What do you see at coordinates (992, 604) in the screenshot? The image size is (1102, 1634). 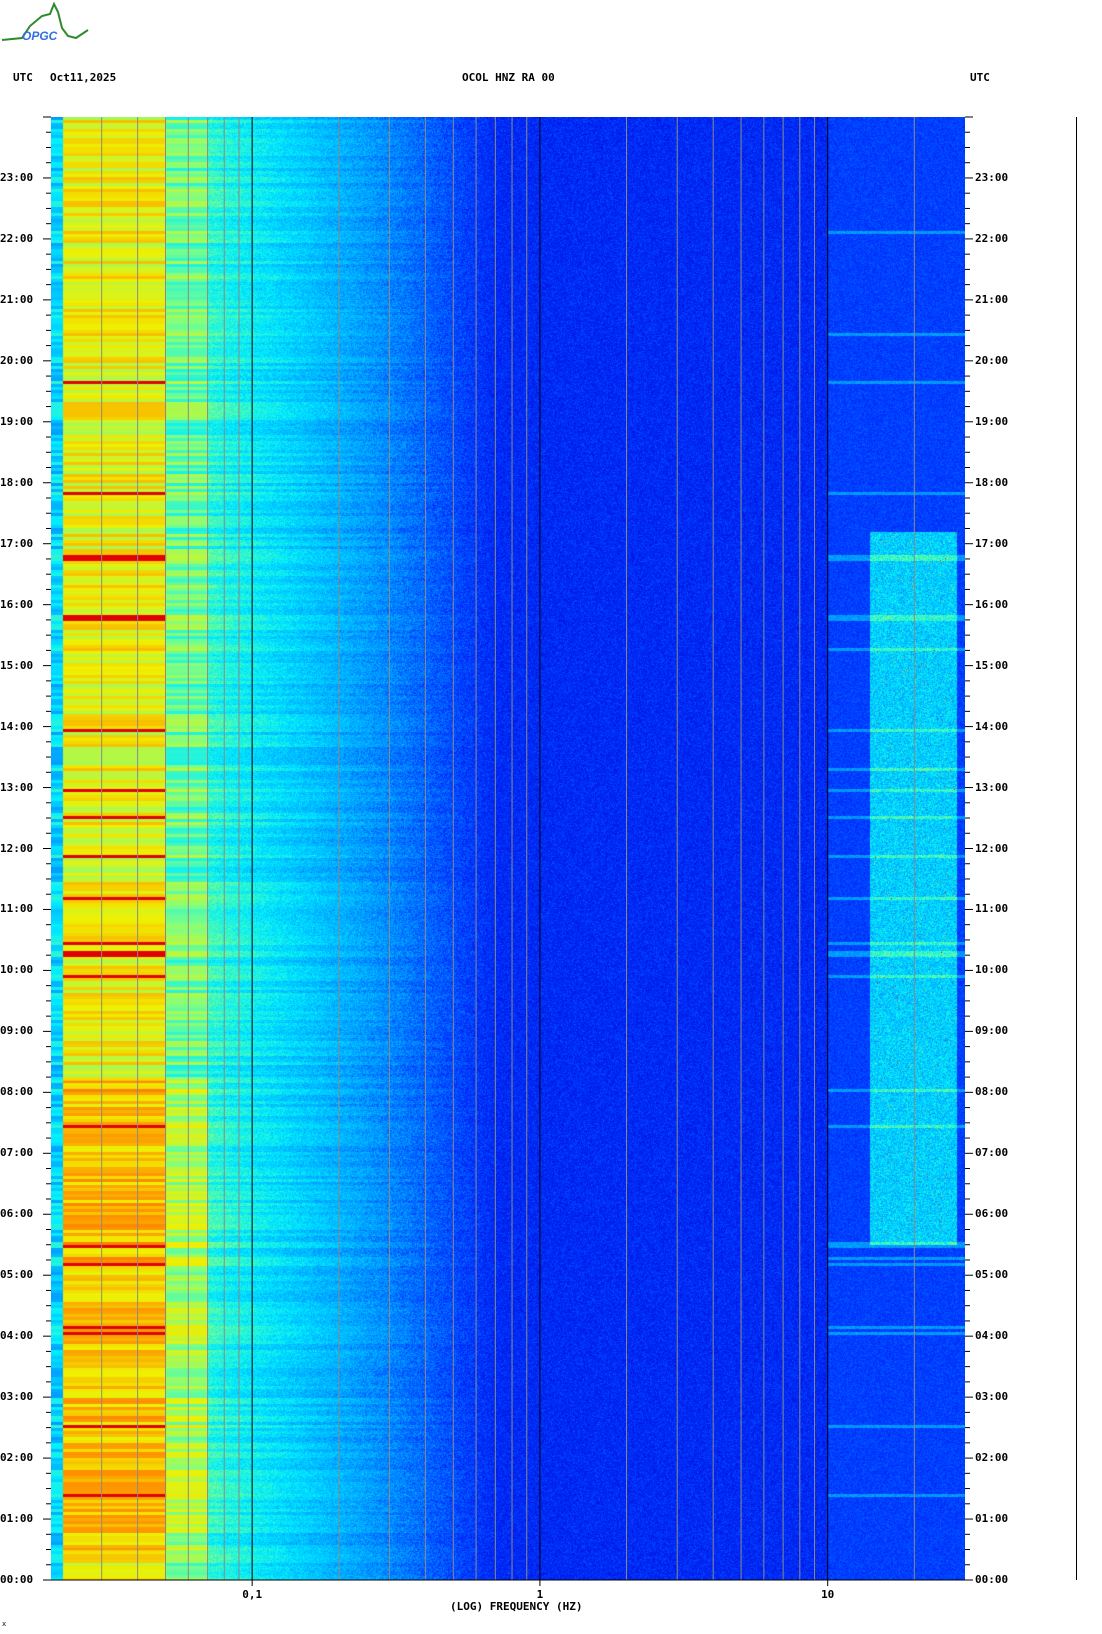 I see `y-tick-label-right: 16:00` at bounding box center [992, 604].